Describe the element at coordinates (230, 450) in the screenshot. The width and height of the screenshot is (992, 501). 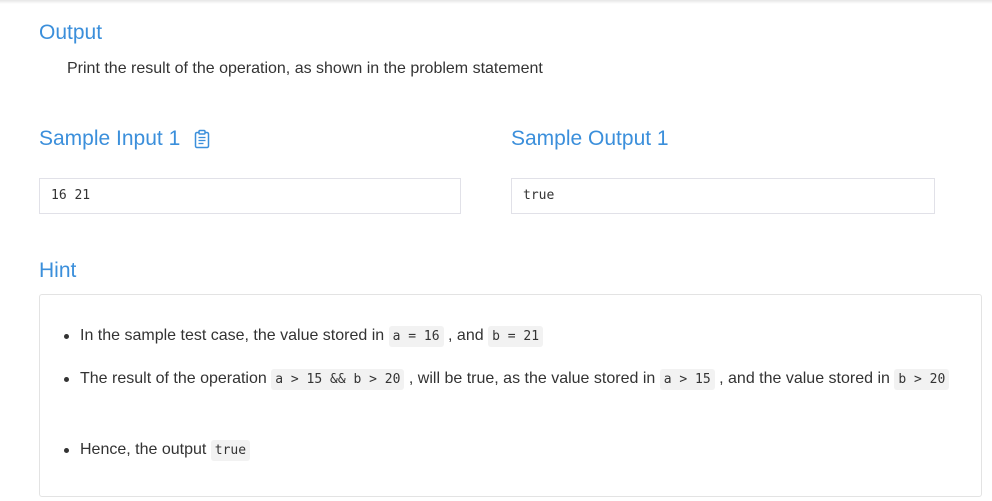
I see `inline-code: true` at that location.